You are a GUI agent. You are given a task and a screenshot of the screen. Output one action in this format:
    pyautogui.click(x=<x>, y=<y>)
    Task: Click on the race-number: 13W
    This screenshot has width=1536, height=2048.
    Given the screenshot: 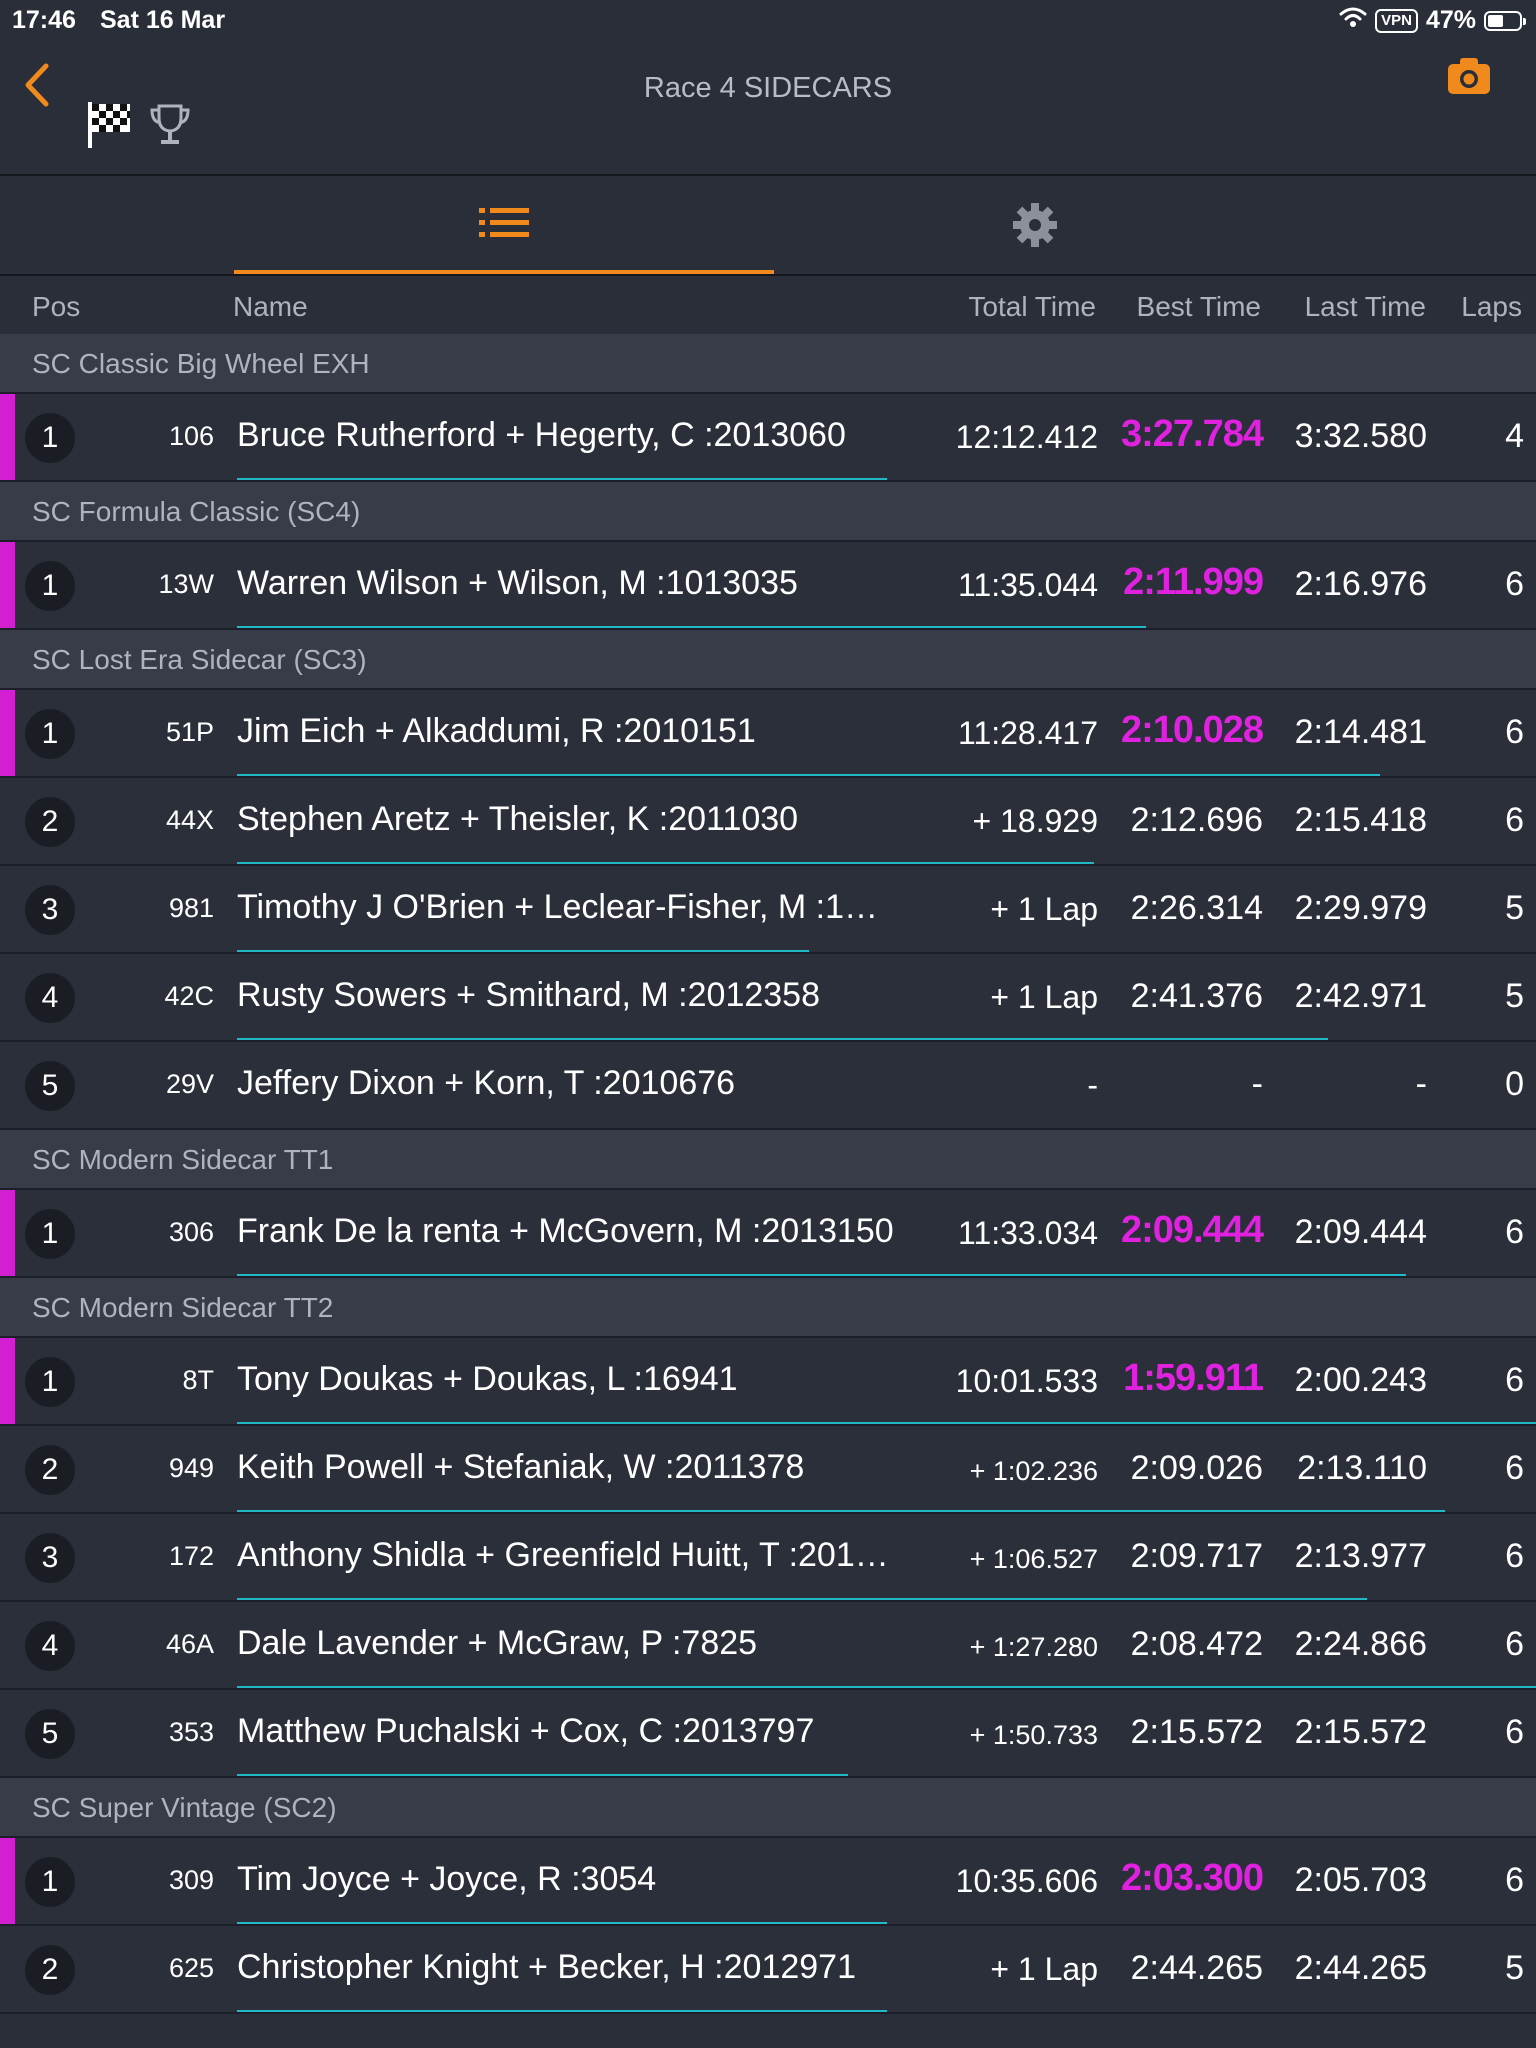 What is the action you would take?
    pyautogui.click(x=186, y=584)
    